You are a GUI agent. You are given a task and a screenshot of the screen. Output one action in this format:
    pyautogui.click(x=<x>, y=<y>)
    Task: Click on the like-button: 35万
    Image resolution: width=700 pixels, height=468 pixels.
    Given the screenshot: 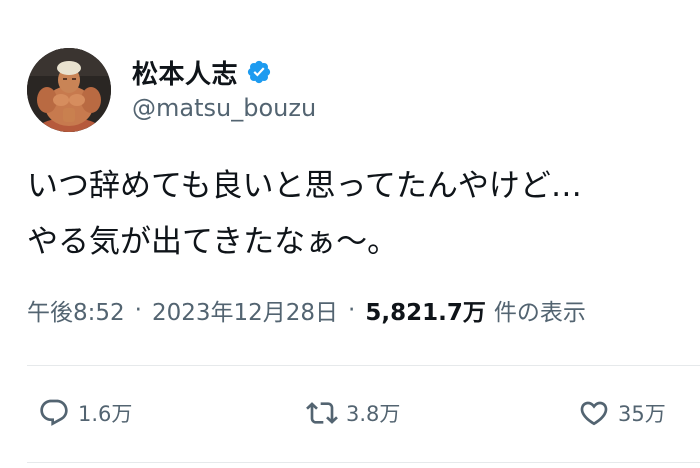 What is the action you would take?
    pyautogui.click(x=622, y=413)
    